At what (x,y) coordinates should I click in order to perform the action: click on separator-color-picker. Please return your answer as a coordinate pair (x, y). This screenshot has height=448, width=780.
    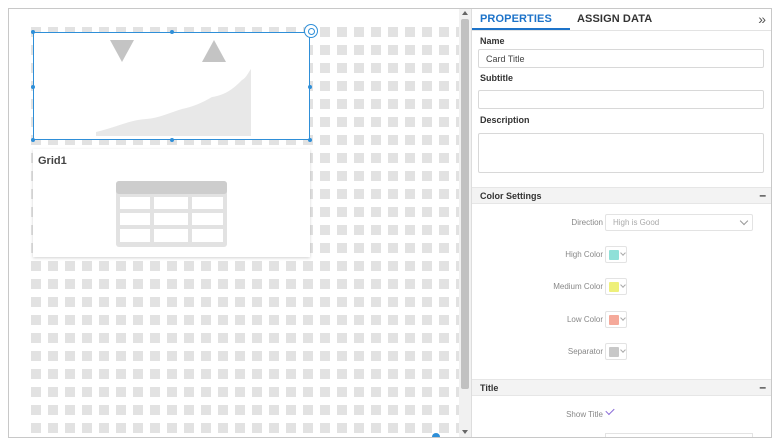
    Looking at the image, I should click on (616, 351).